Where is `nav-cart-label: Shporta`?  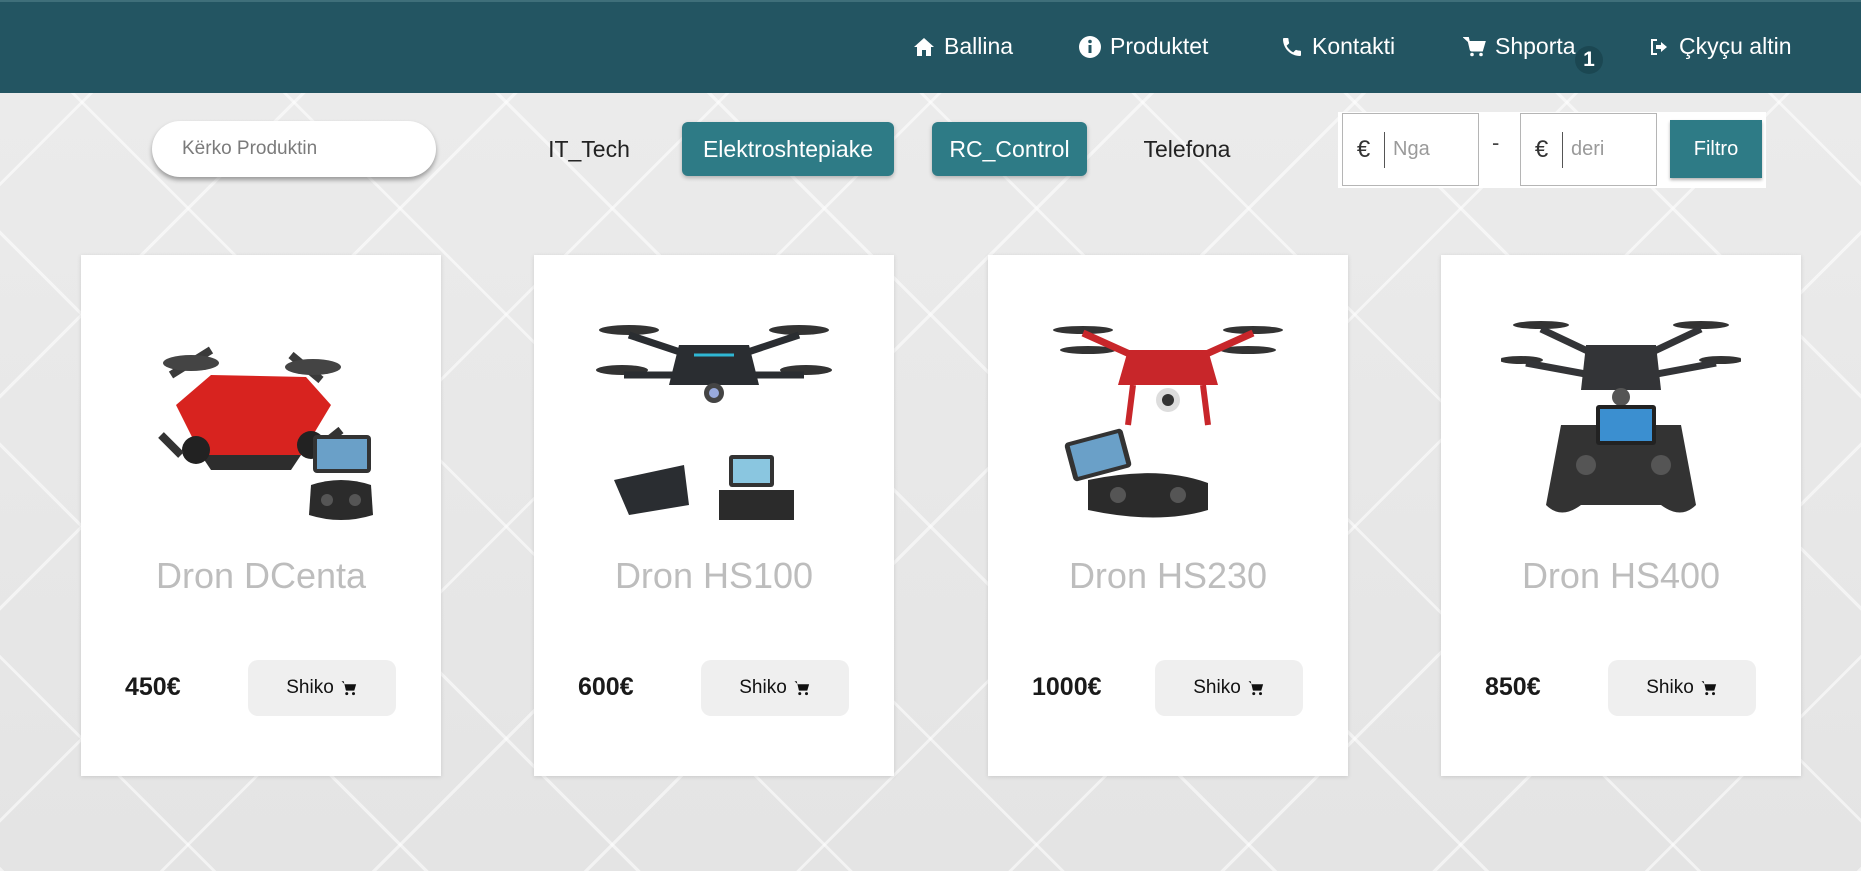 nav-cart-label: Shporta is located at coordinates (1535, 46).